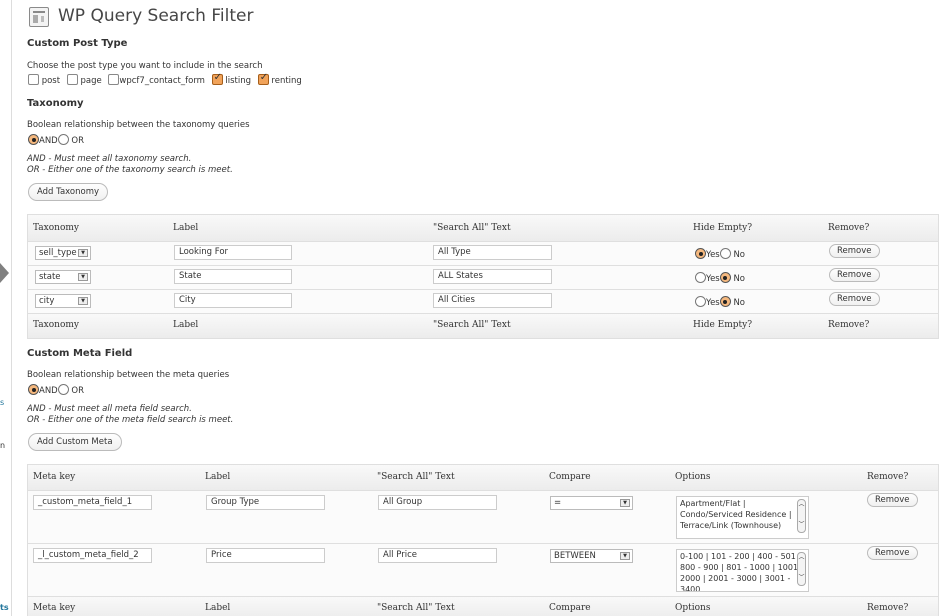 The width and height of the screenshot is (946, 616). What do you see at coordinates (233, 276) in the screenshot?
I see `label-input: State` at bounding box center [233, 276].